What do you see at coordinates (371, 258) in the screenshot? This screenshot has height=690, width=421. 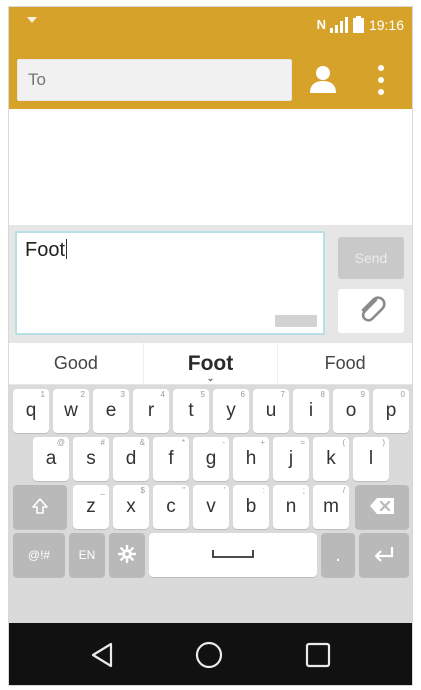 I see `send-button: Send` at bounding box center [371, 258].